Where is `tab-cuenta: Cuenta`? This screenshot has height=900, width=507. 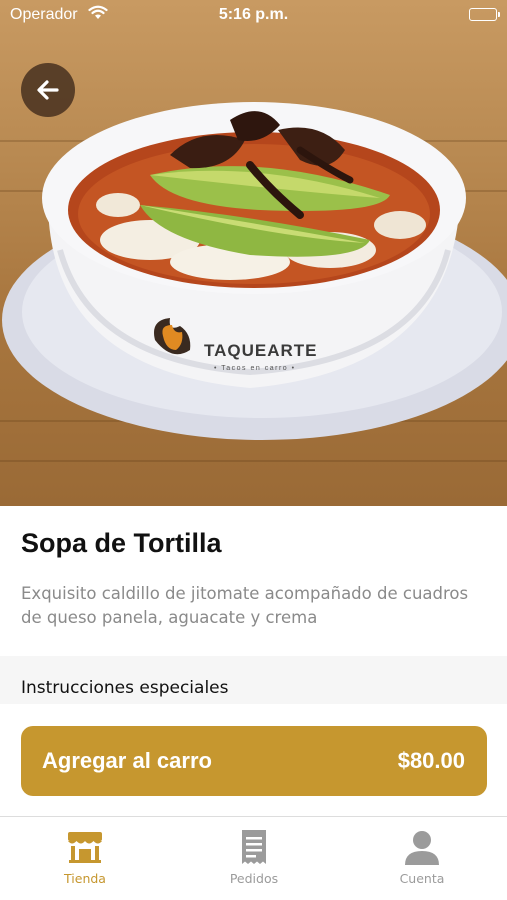
tab-cuenta: Cuenta is located at coordinates (422, 856).